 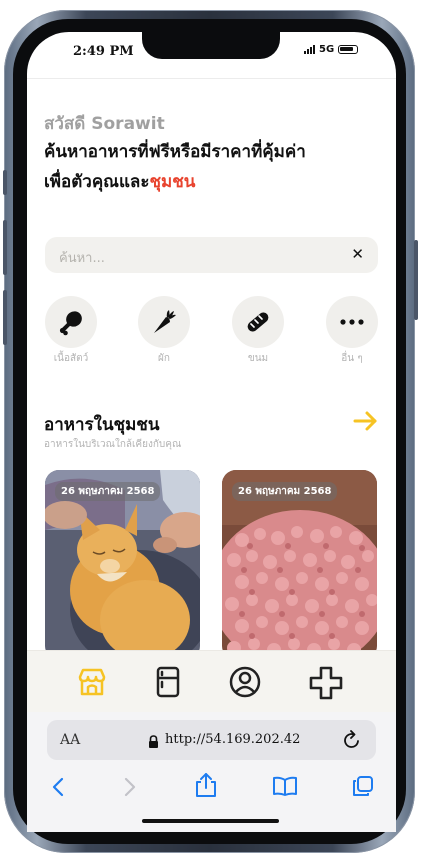 What do you see at coordinates (153, 742) in the screenshot?
I see `lock-icon` at bounding box center [153, 742].